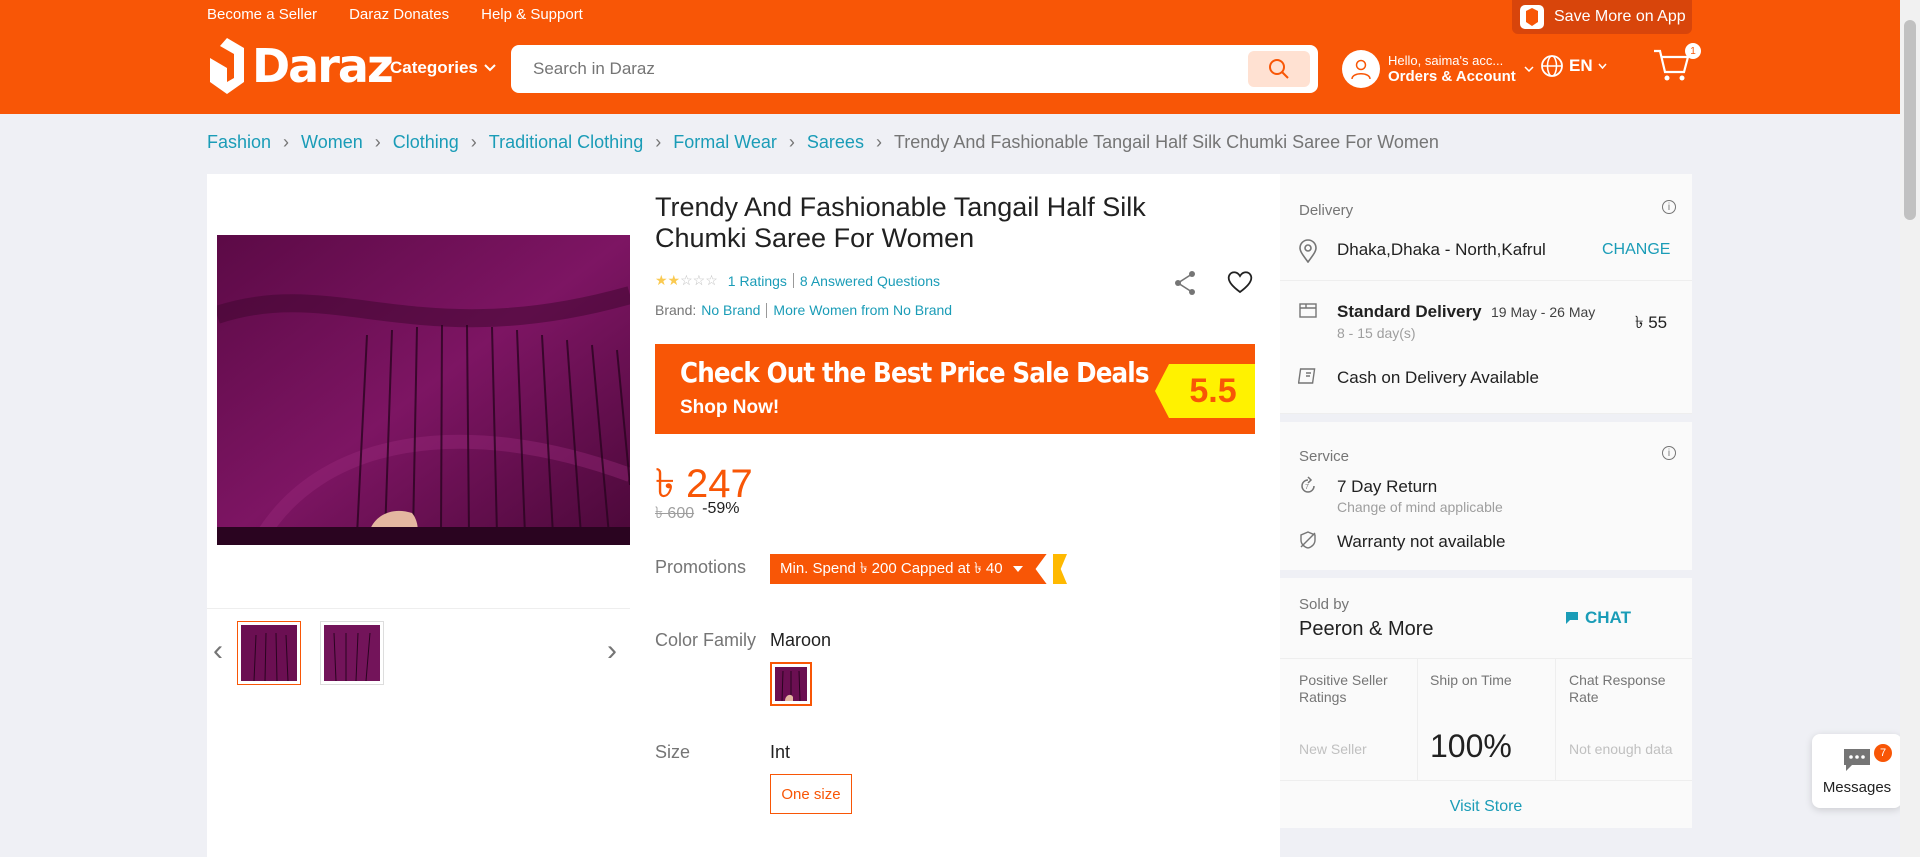 The image size is (1920, 857). What do you see at coordinates (566, 142) in the screenshot?
I see `breadcrumb-traditional-clothing: Traditional Clothing` at bounding box center [566, 142].